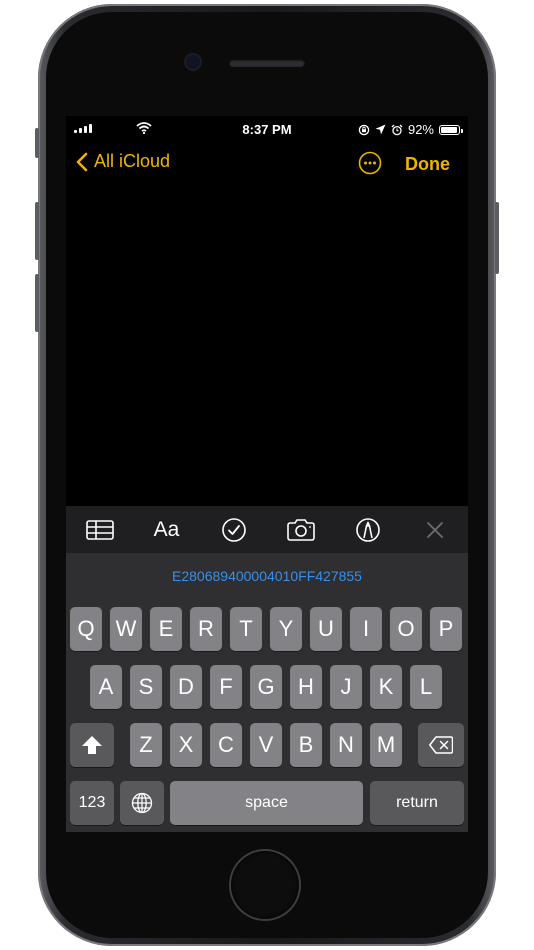 The image size is (534, 950). I want to click on key-t: T, so click(246, 629).